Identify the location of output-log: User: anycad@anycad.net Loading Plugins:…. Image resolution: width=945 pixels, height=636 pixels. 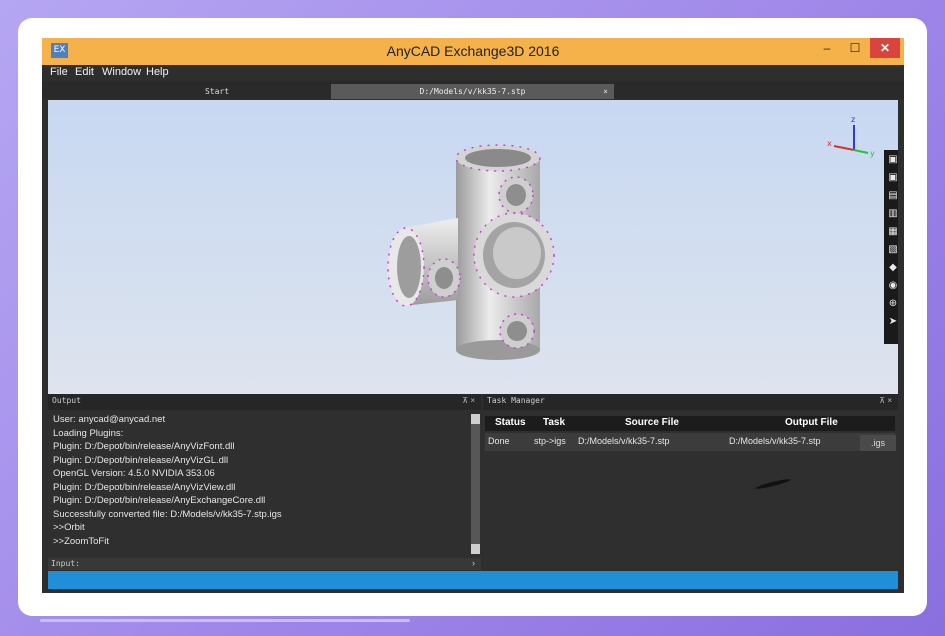
(258, 480).